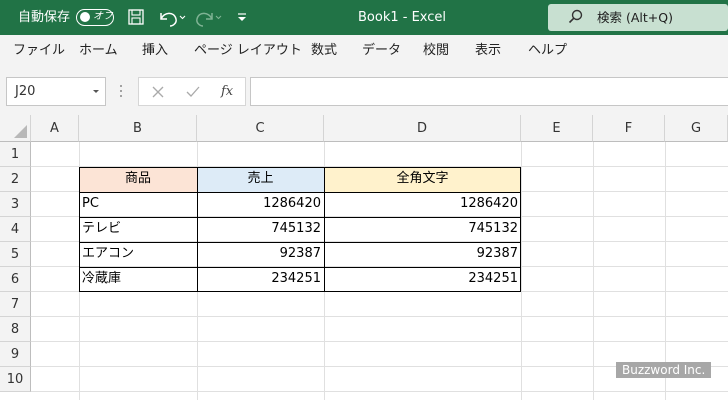  I want to click on autosave-state: オフ, so click(103, 16).